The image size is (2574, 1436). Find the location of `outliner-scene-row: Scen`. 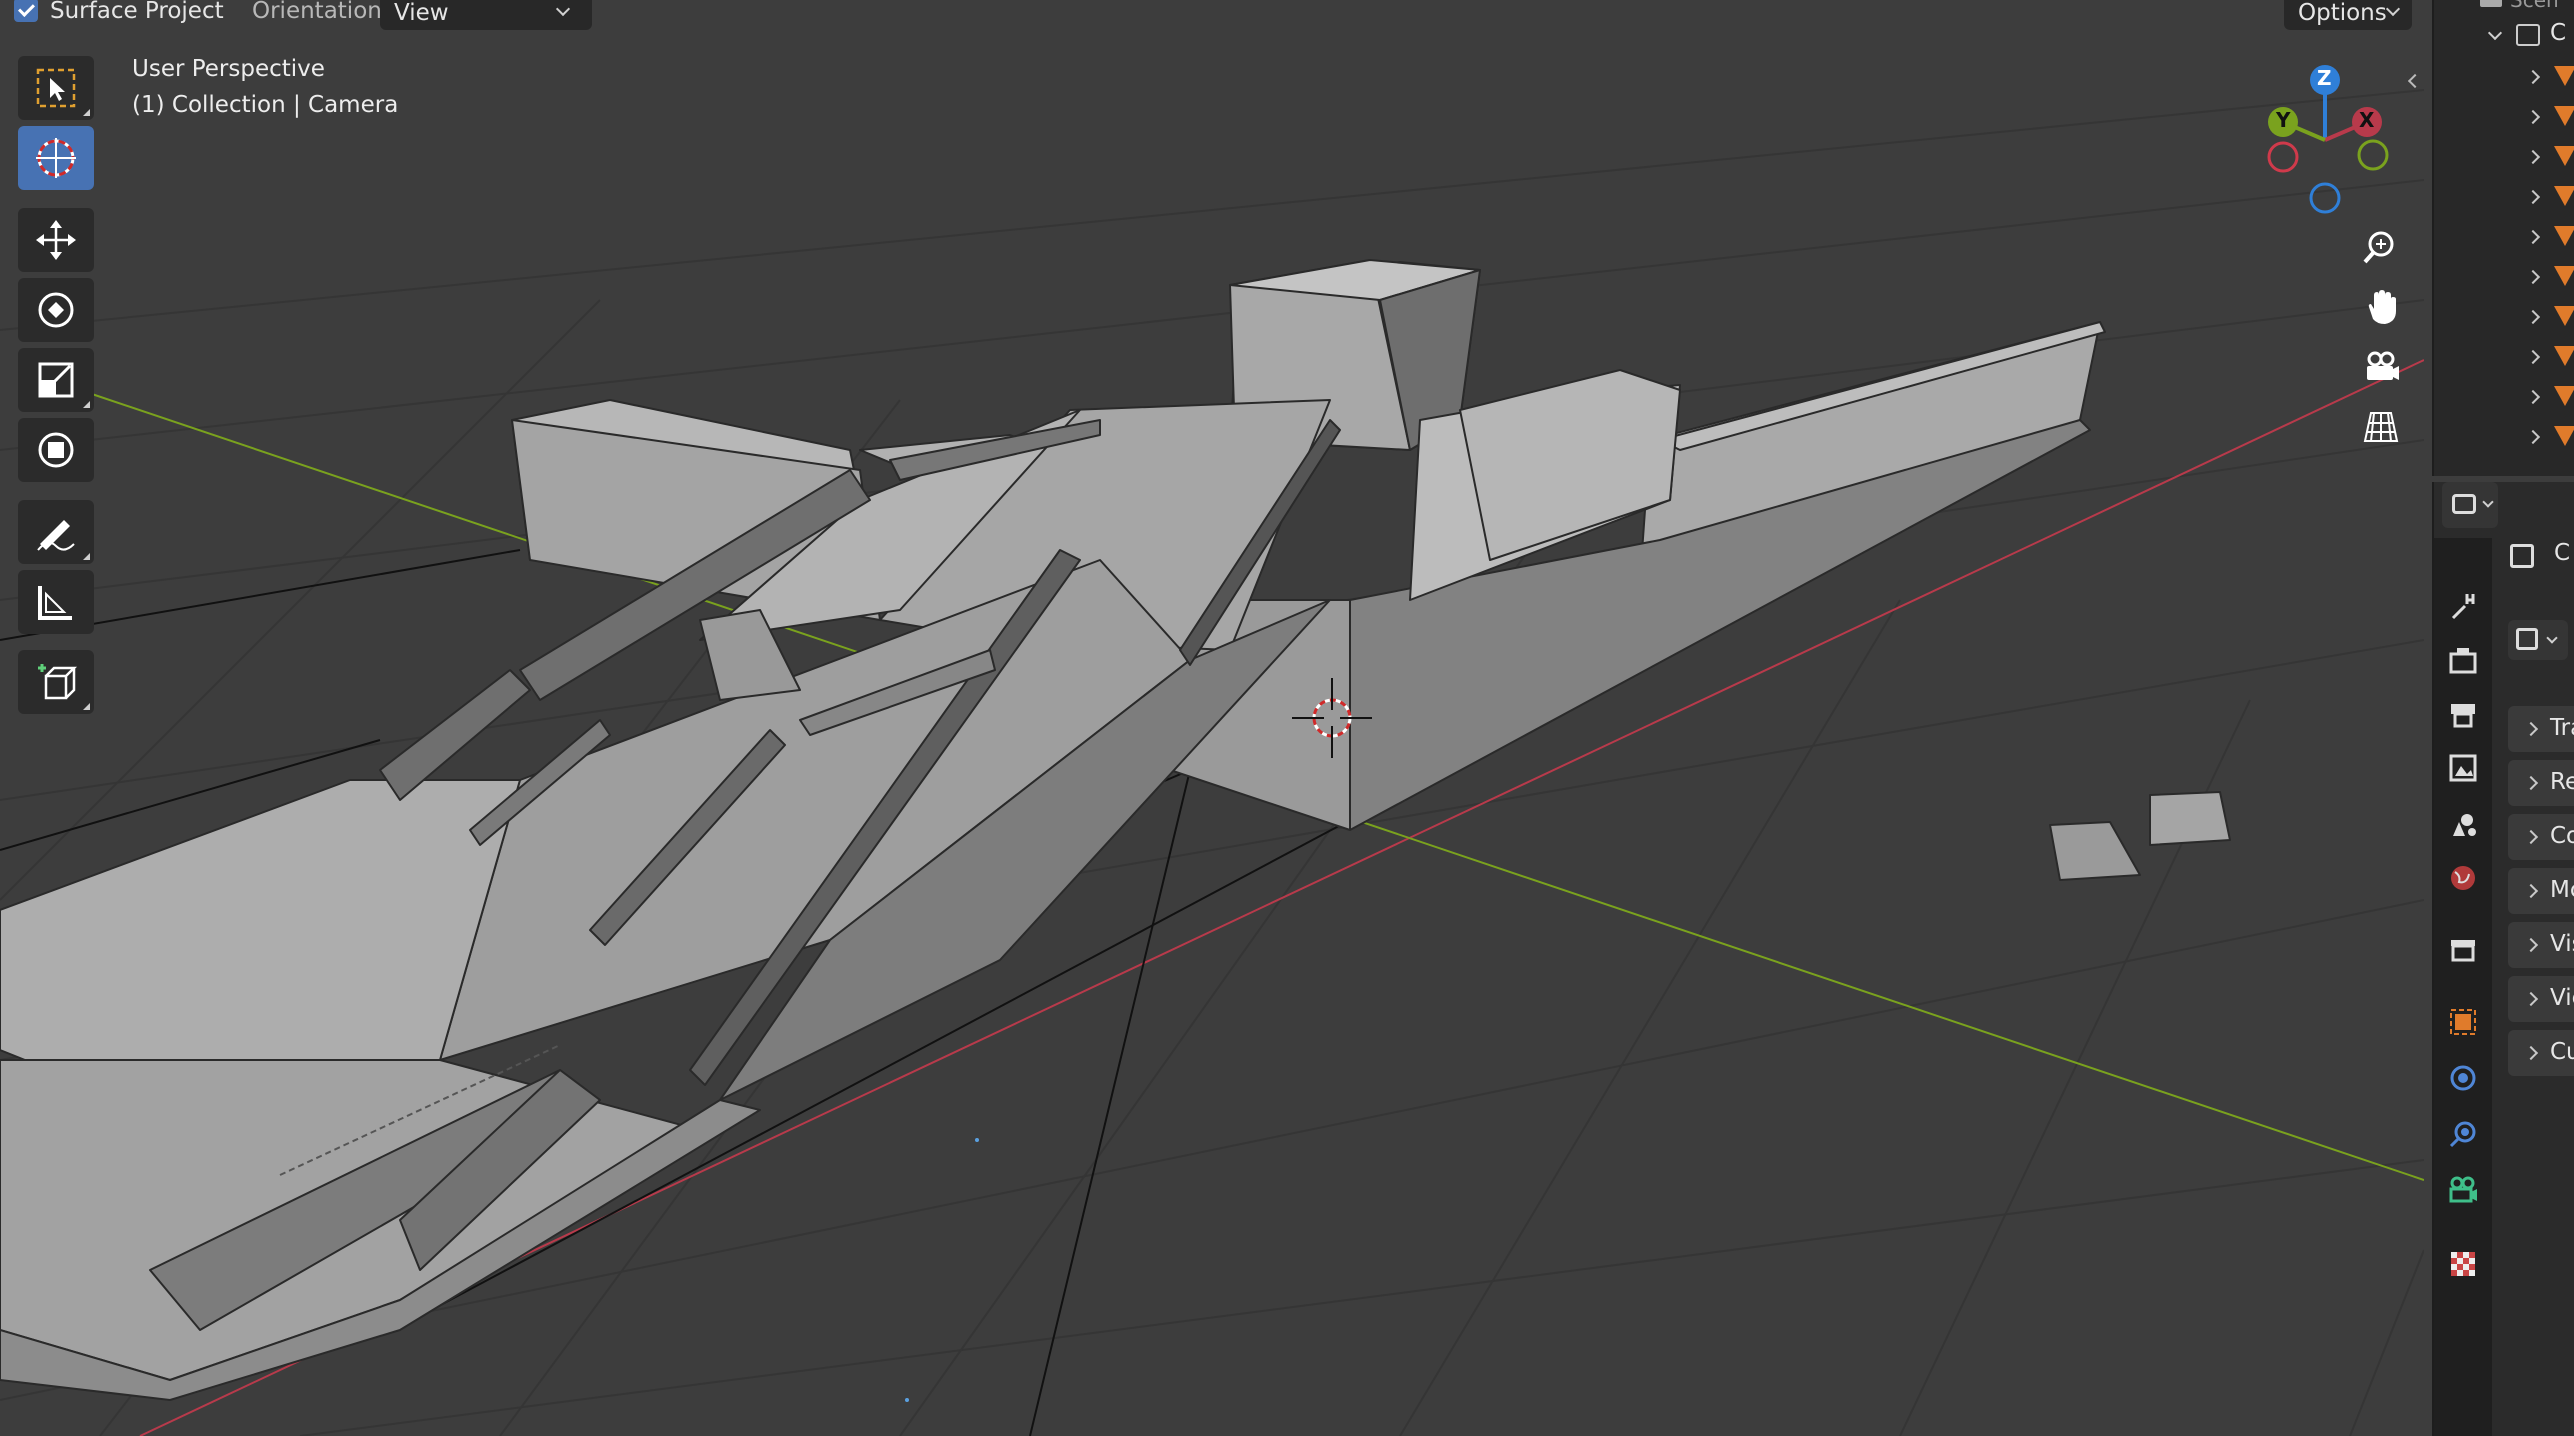

outliner-scene-row: Scen is located at coordinates (2519, 6).